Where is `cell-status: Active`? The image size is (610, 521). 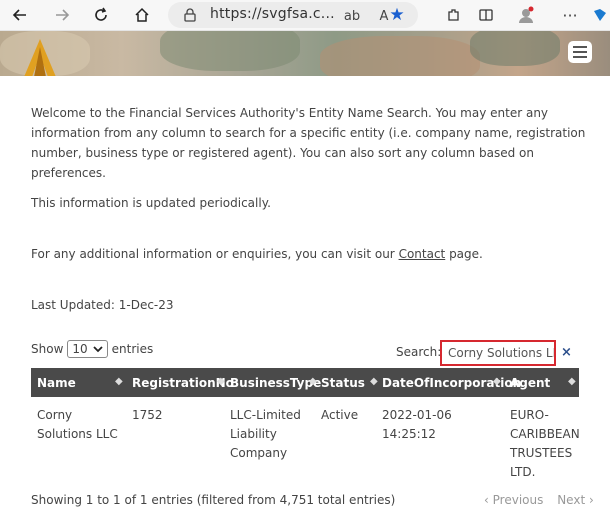
cell-status: Active is located at coordinates (340, 415).